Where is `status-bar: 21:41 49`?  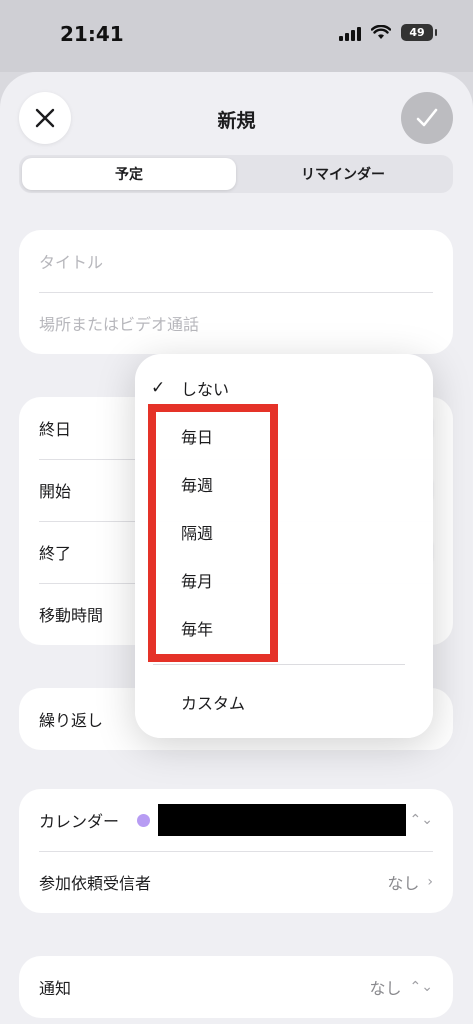
status-bar: 21:41 49 is located at coordinates (236, 36).